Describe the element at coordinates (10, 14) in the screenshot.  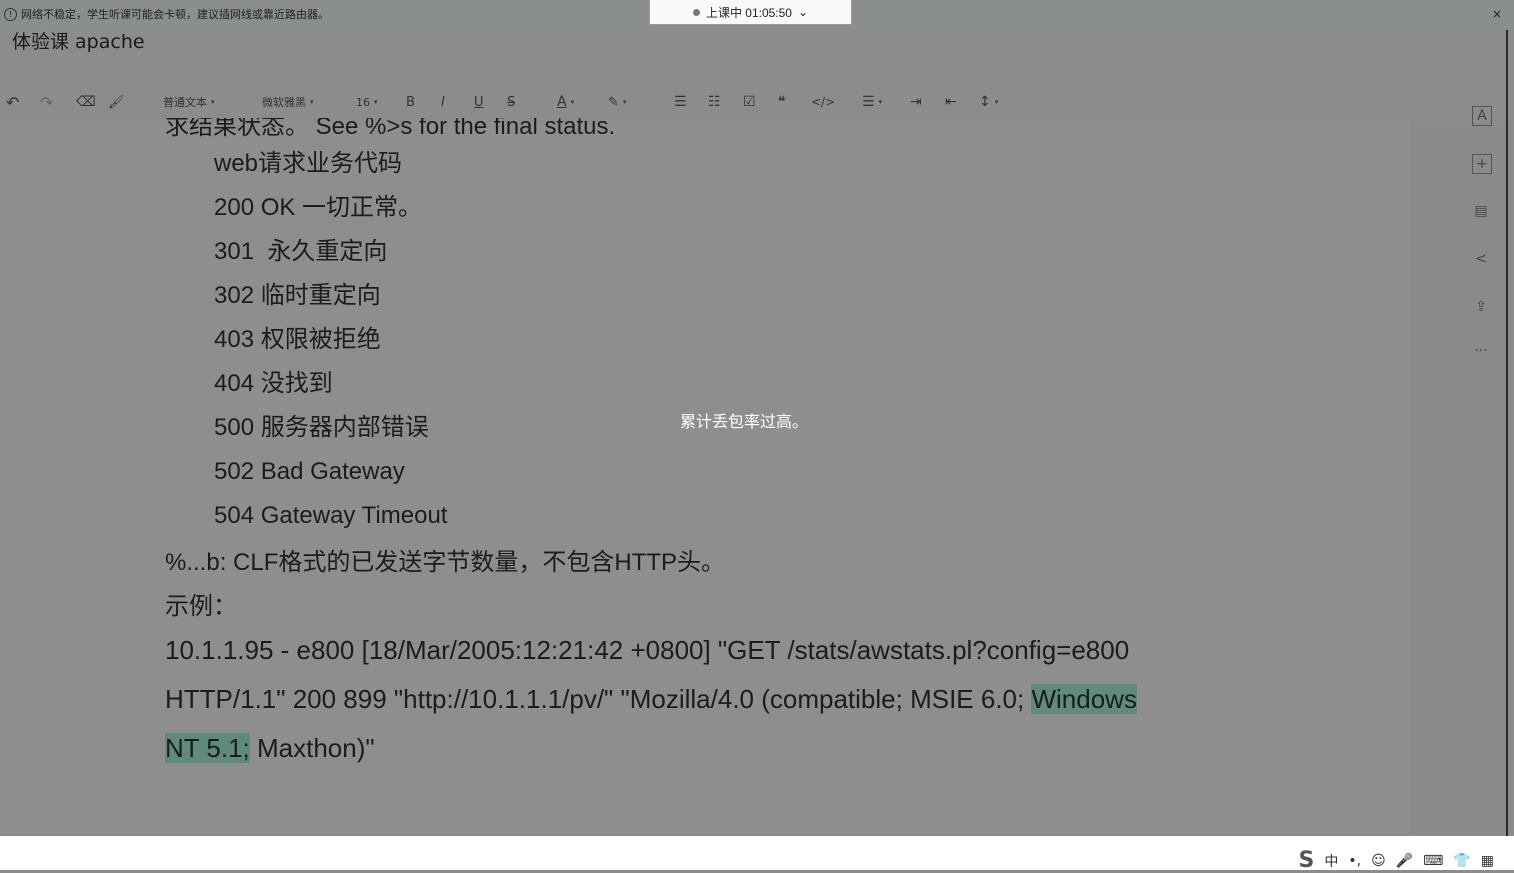
I see `warning-icon: !` at that location.